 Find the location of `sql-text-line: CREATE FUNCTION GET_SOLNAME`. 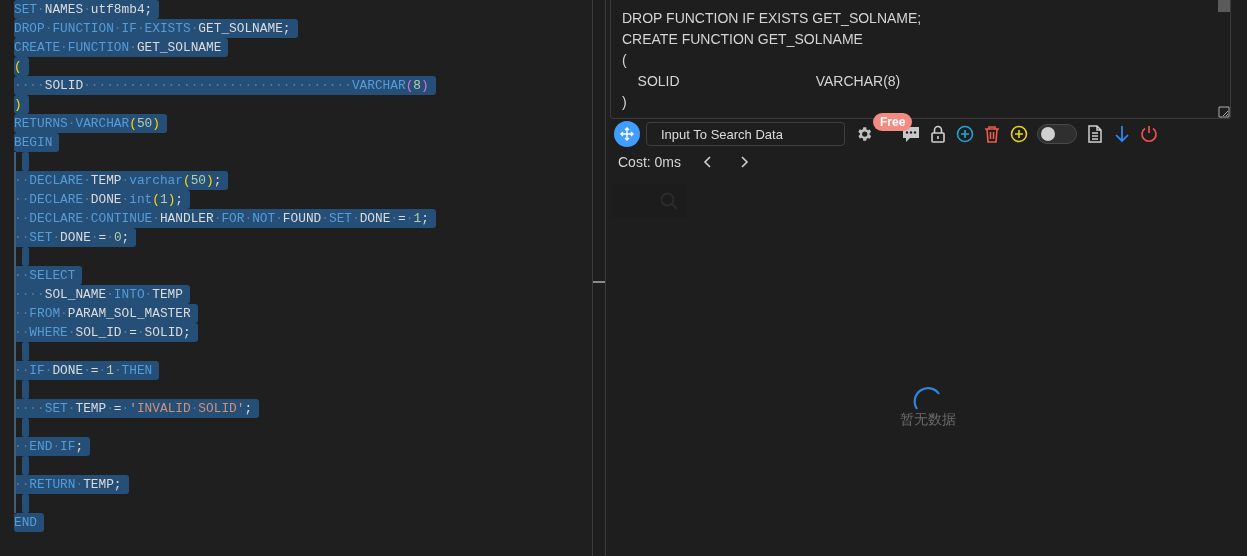

sql-text-line: CREATE FUNCTION GET_SOLNAME is located at coordinates (742, 39).